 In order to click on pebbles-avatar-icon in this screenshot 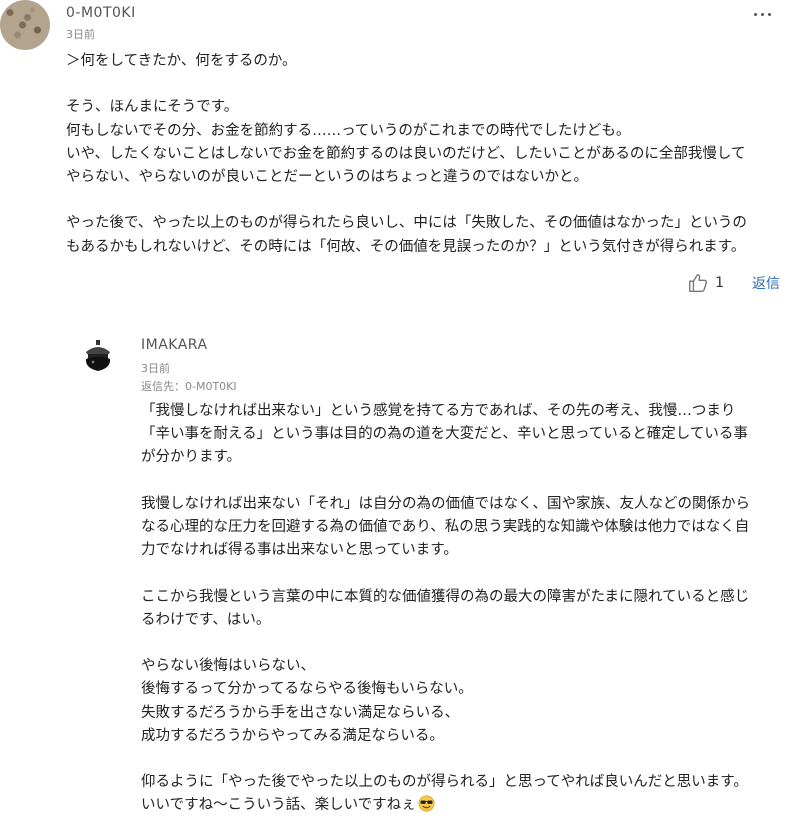, I will do `click(25, 25)`.